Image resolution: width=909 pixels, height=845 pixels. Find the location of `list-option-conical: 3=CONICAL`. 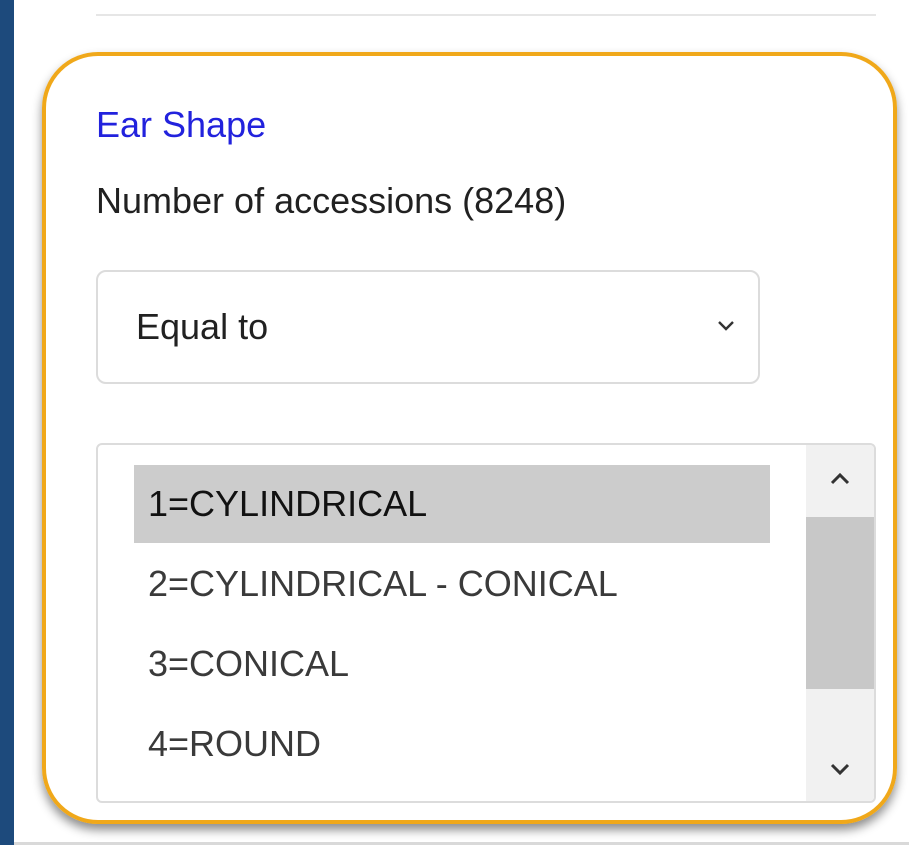

list-option-conical: 3=CONICAL is located at coordinates (452, 664).